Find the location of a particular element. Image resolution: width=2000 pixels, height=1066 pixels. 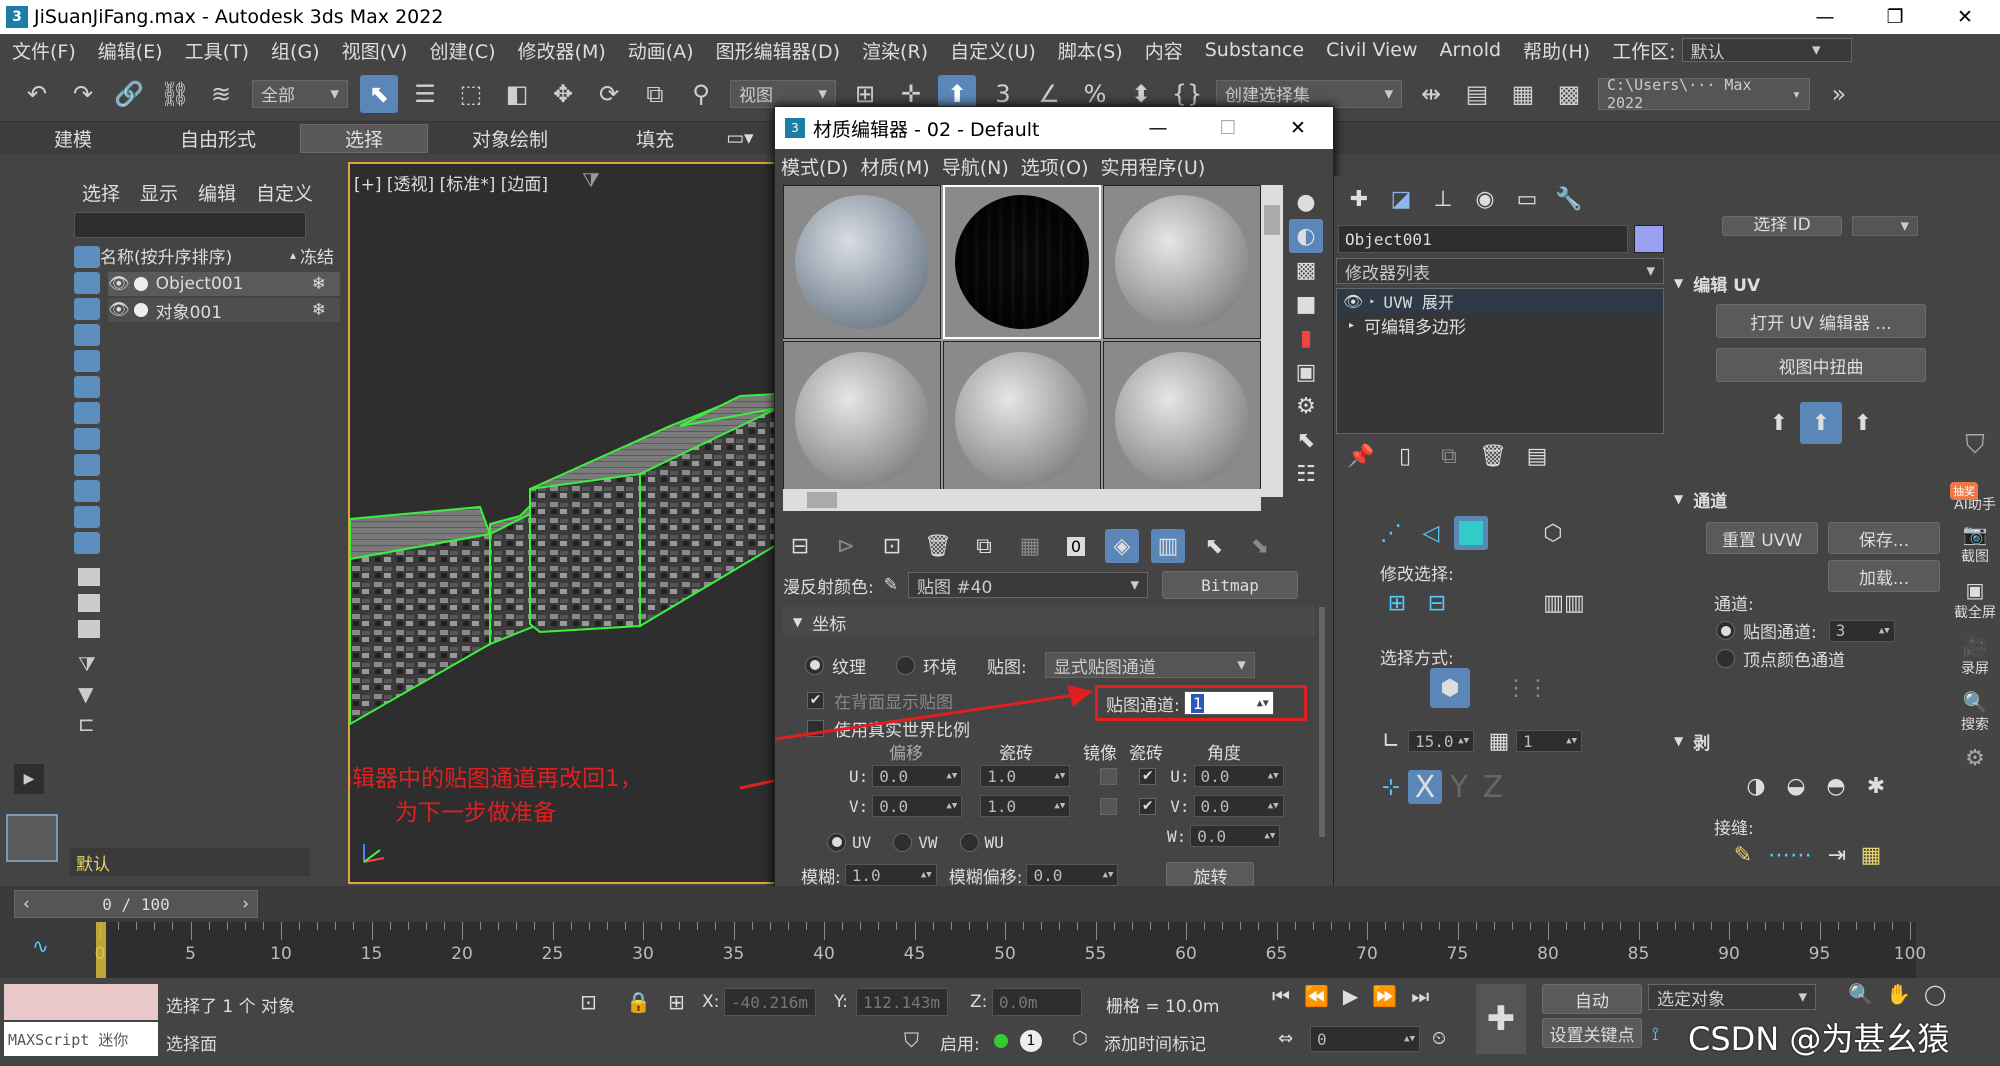

filter-spacewarps-icon is located at coordinates (87, 387).